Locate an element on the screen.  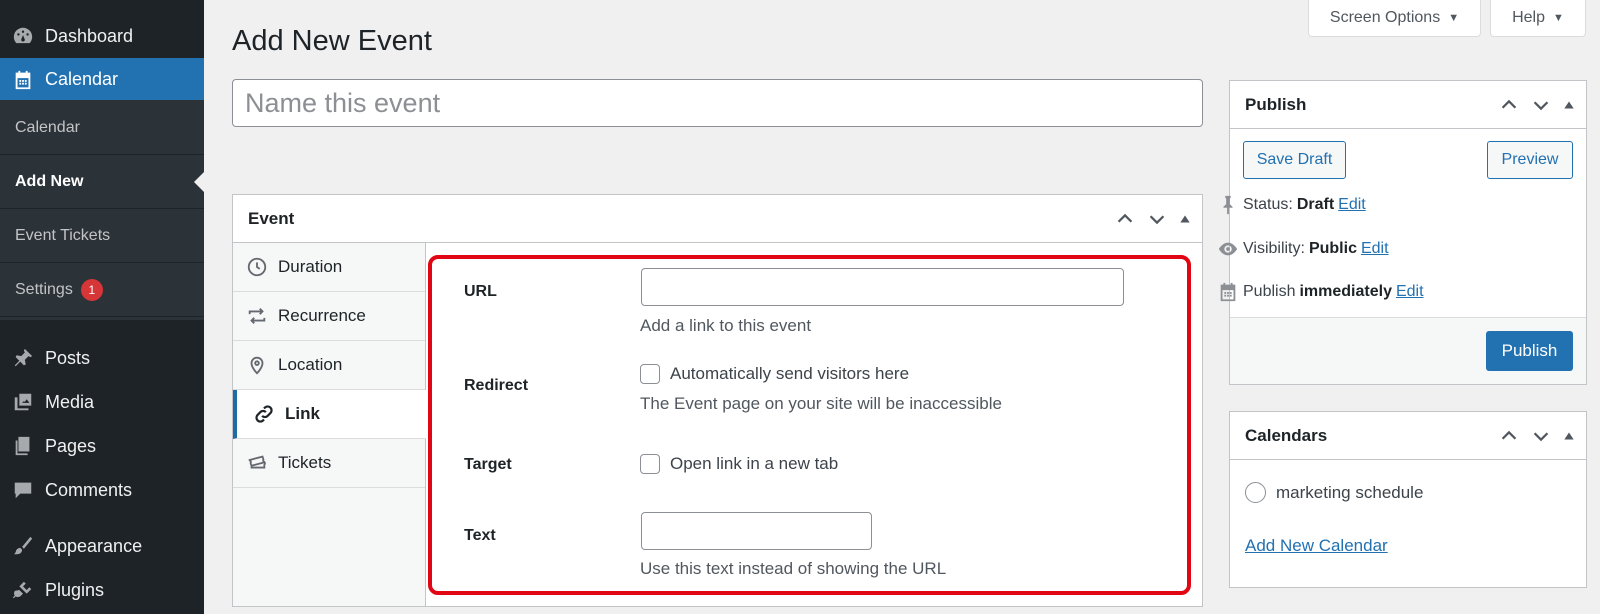
repeat-icon is located at coordinates (257, 316).